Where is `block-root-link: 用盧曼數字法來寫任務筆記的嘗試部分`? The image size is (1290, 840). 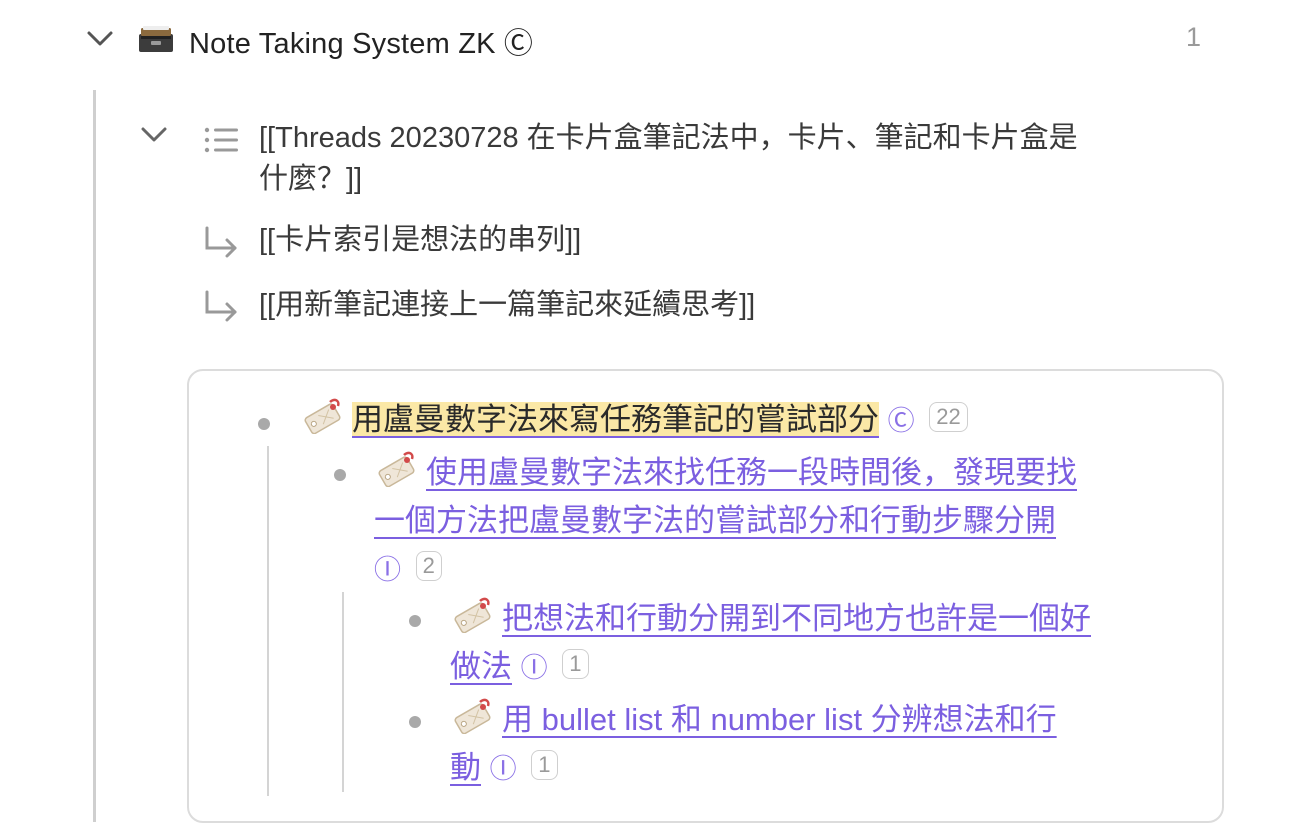
block-root-link: 用盧曼數字法來寫任務筆記的嘗試部分 is located at coordinates (589, 417).